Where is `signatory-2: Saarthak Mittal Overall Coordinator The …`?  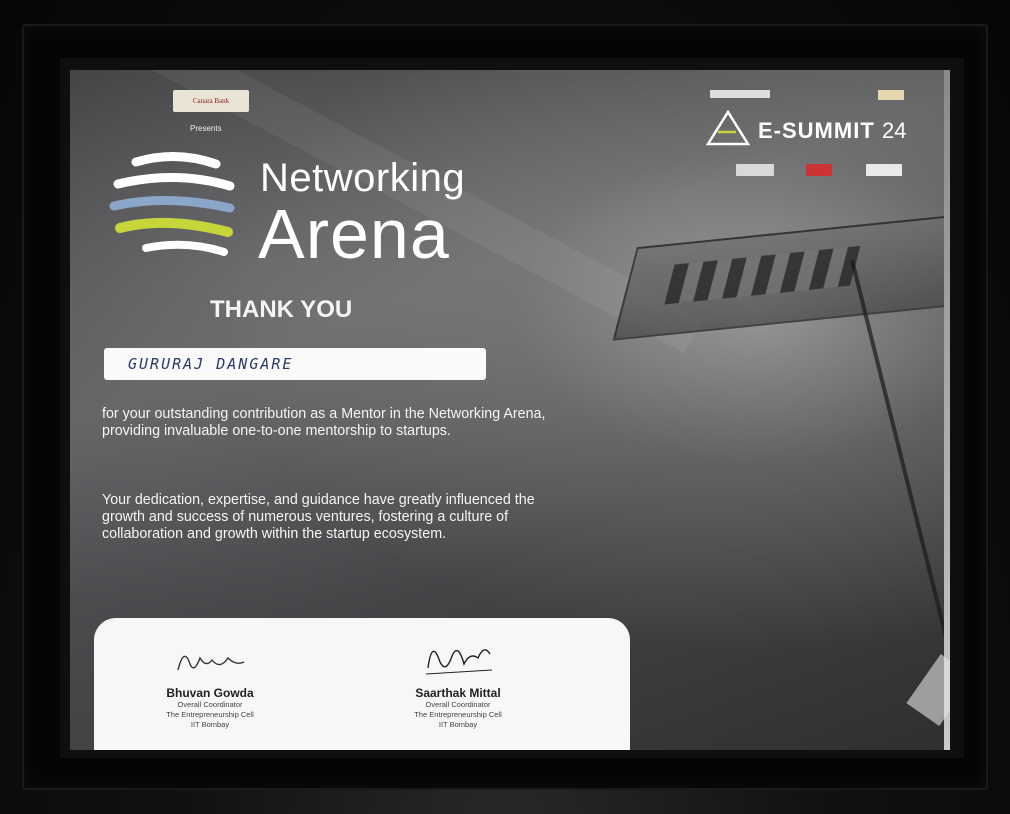
signatory-2: Saarthak Mittal Overall Coordinator The … is located at coordinates (458, 681).